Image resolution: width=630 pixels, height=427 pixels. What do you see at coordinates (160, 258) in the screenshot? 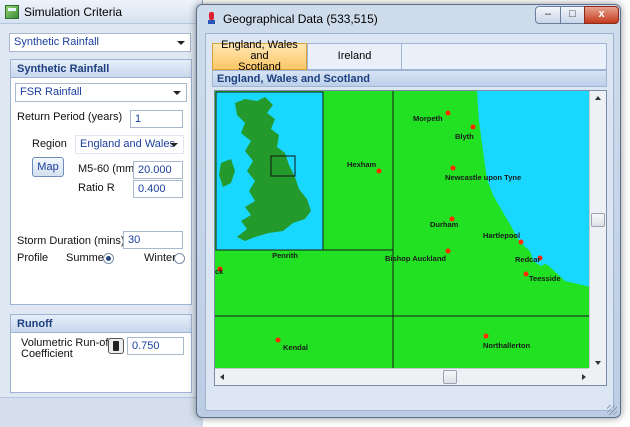
I see `profile-winter-label: Winter` at bounding box center [160, 258].